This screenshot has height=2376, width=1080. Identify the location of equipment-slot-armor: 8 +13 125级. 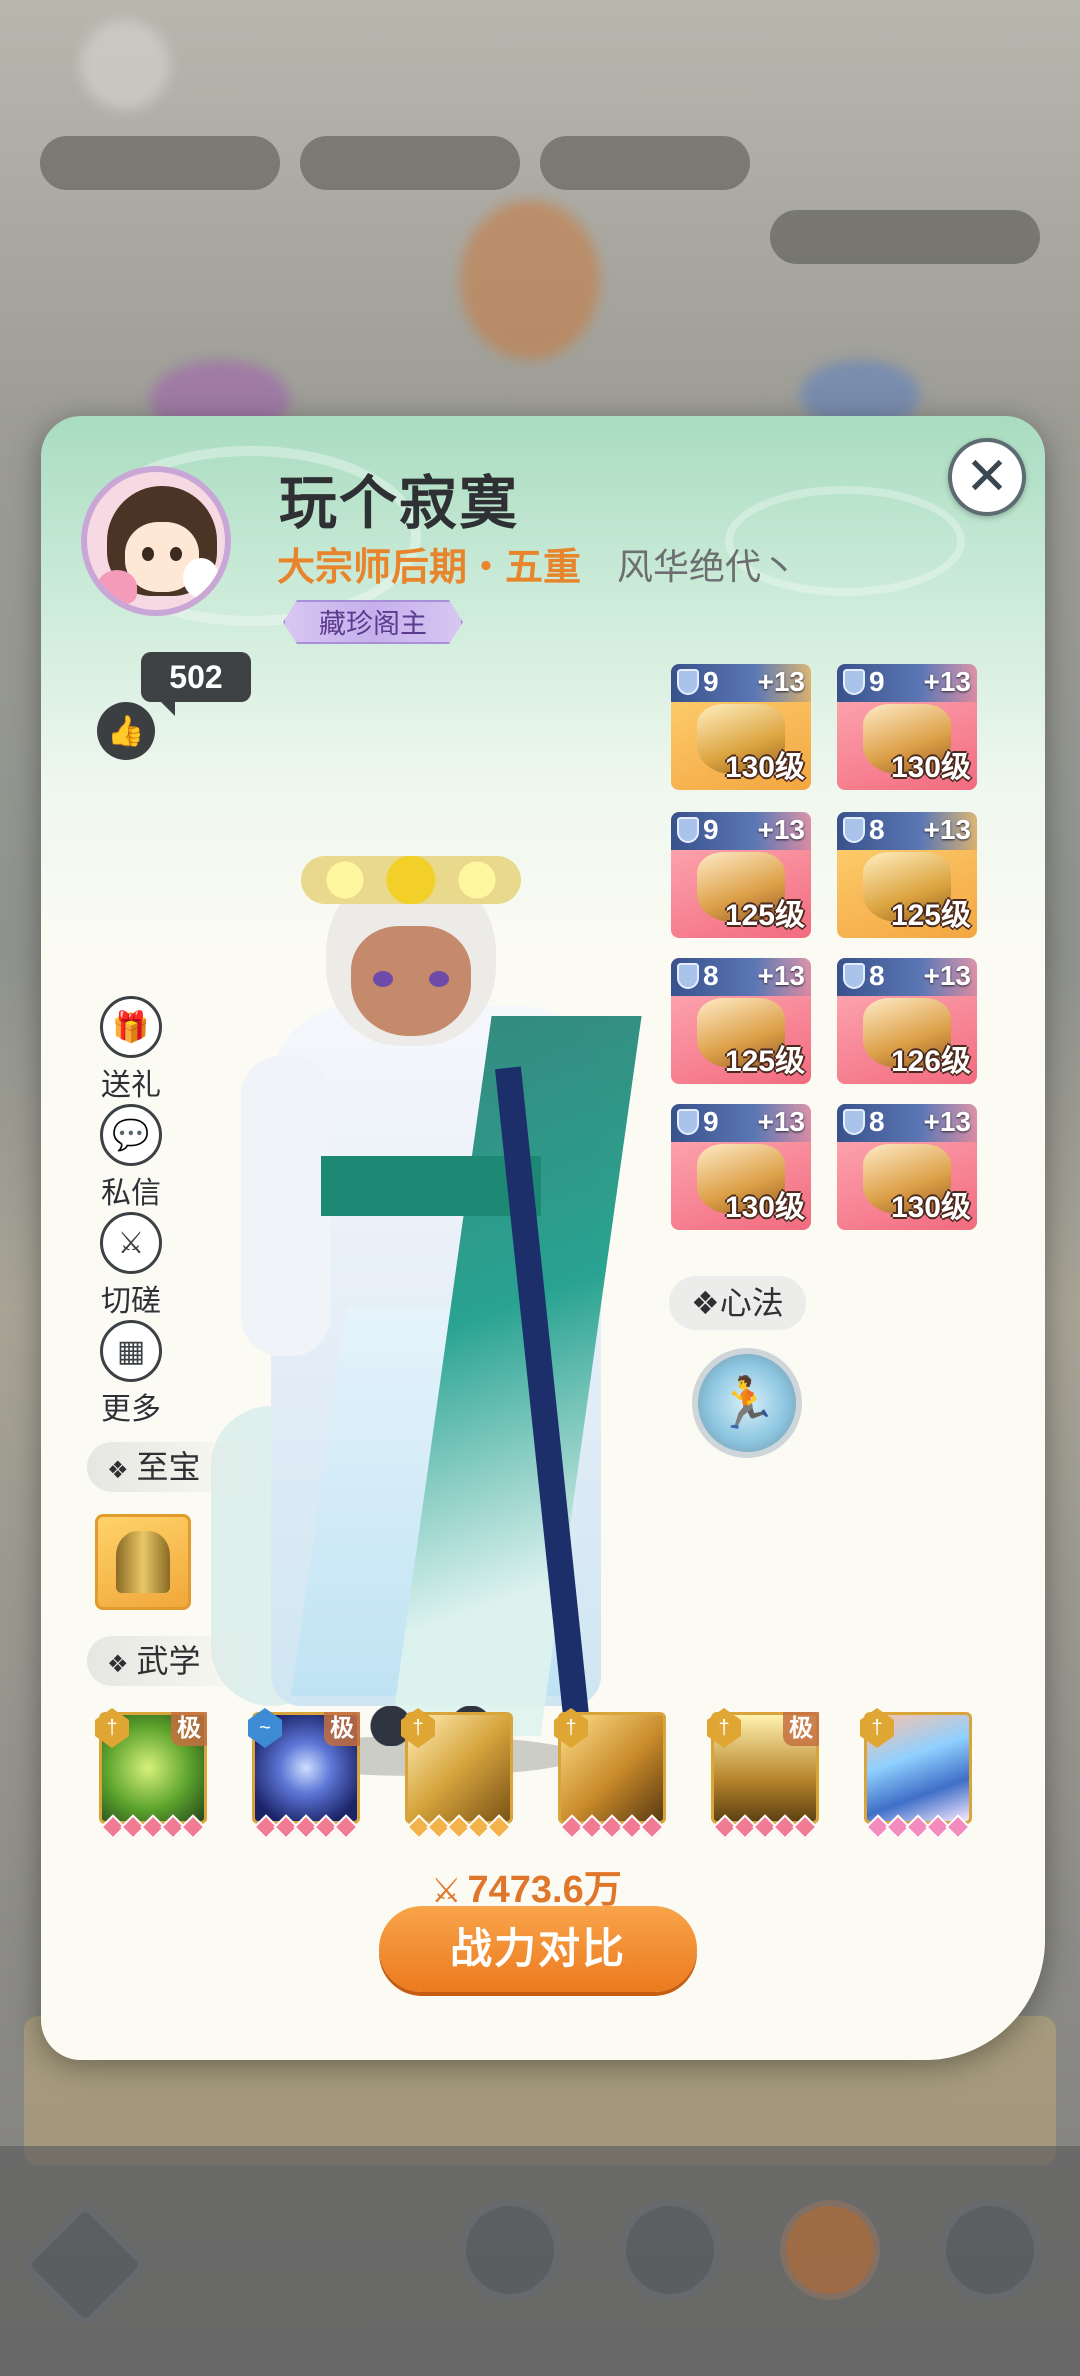
(907, 875).